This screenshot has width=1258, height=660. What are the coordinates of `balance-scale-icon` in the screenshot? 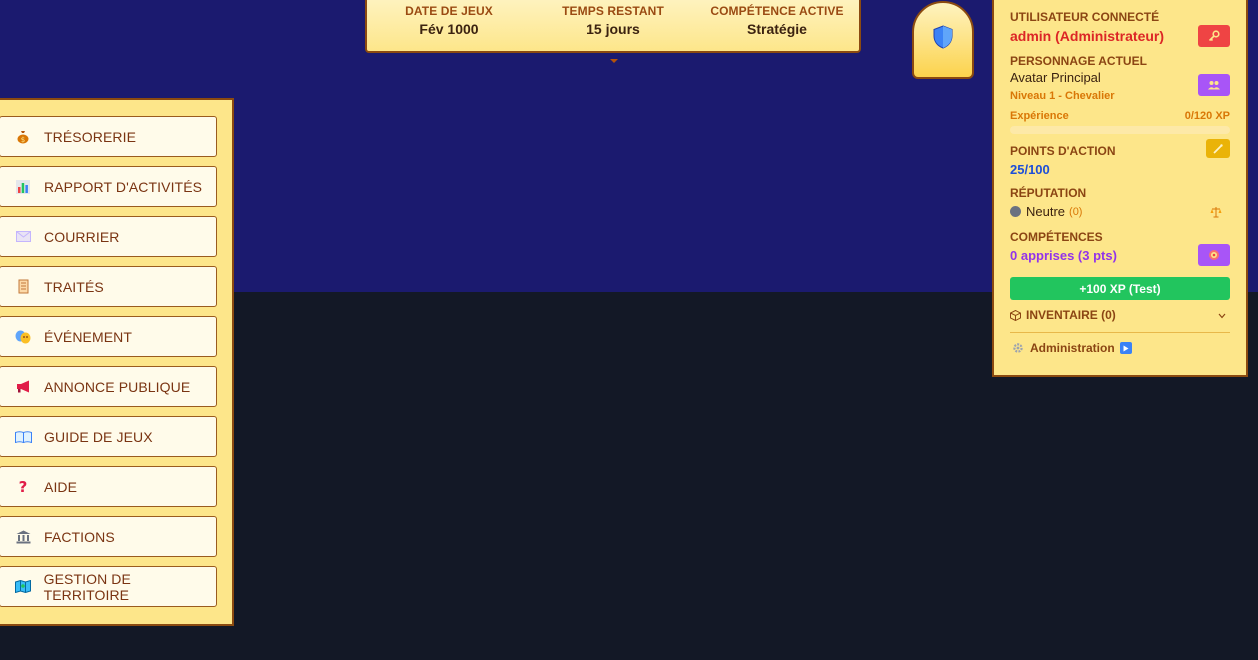 It's located at (1216, 214).